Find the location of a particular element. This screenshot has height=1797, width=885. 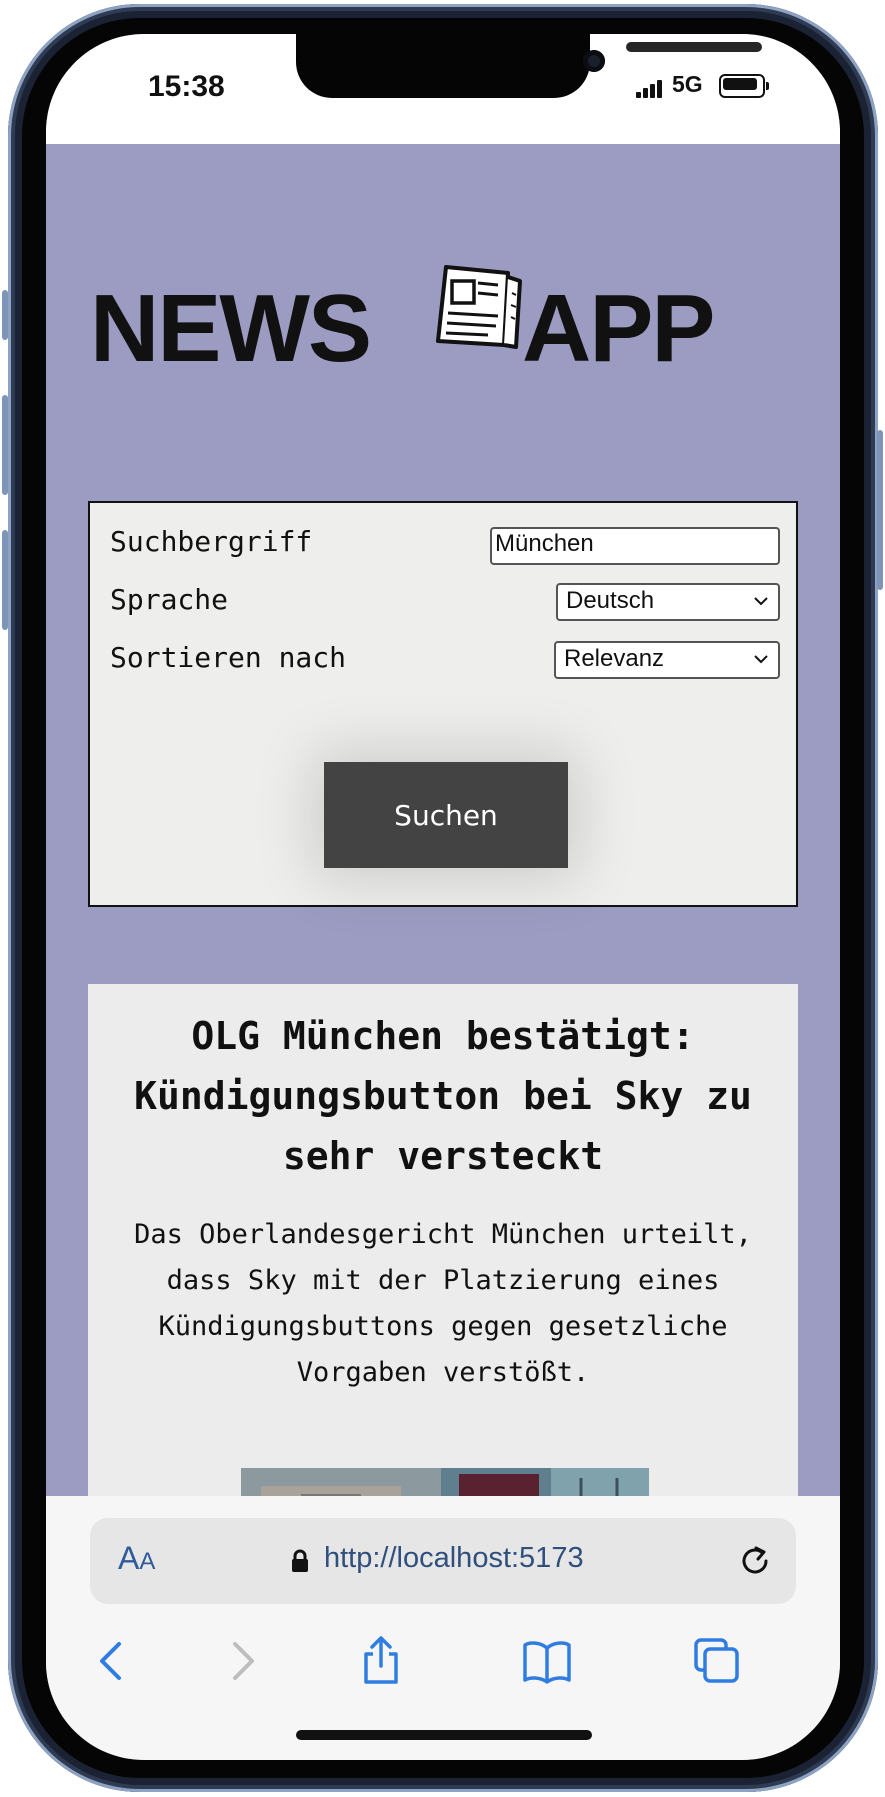

url-text: http://localhost:5173 is located at coordinates (454, 1558).